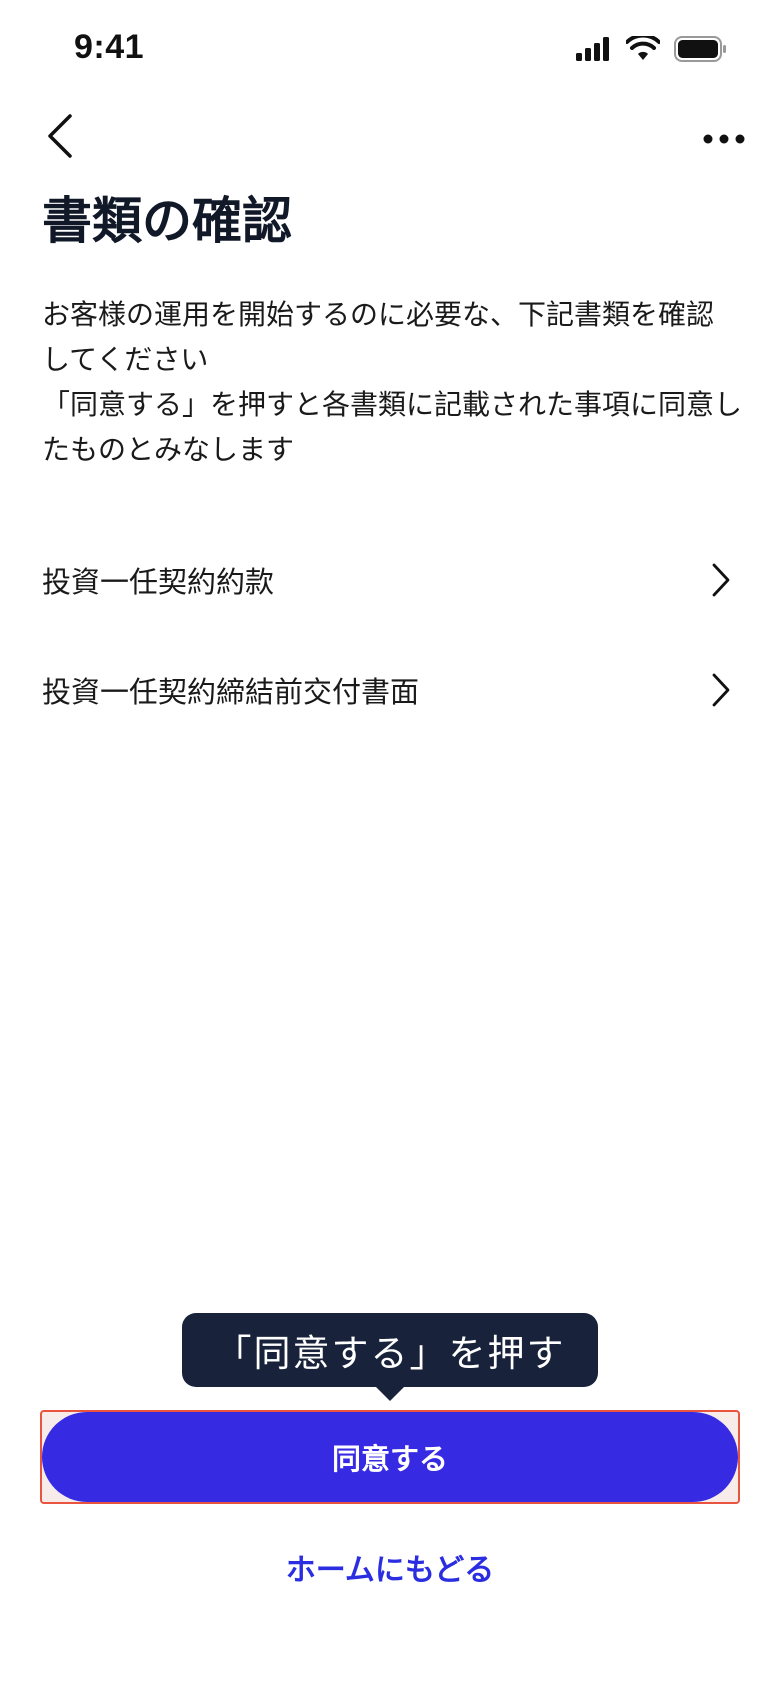 Image resolution: width=780 pixels, height=1688 pixels. Describe the element at coordinates (158, 582) in the screenshot. I see `document-item-label: 投資一任契約約款` at that location.